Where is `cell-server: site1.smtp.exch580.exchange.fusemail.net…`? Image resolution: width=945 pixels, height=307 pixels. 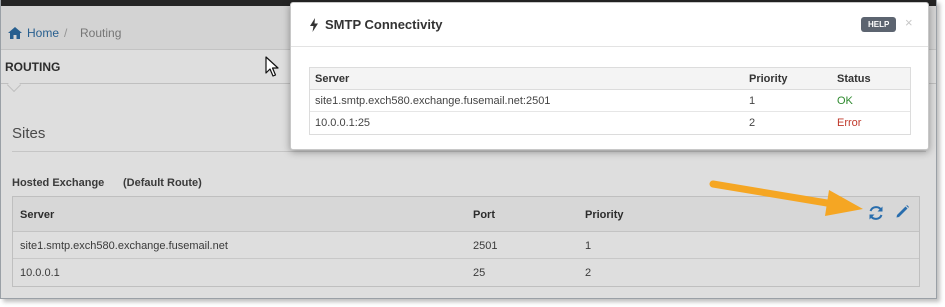
cell-server: site1.smtp.exch580.exchange.fusemail.net… is located at coordinates (433, 101).